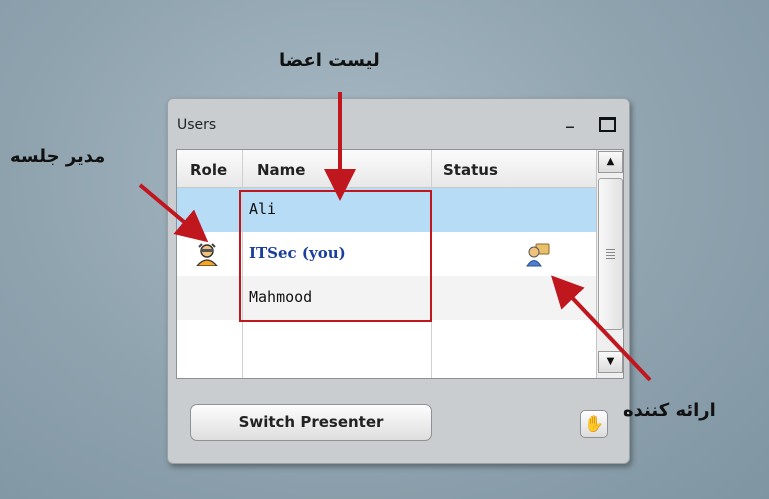  What do you see at coordinates (386, 169) in the screenshot?
I see `grid-header: Role Name Status` at bounding box center [386, 169].